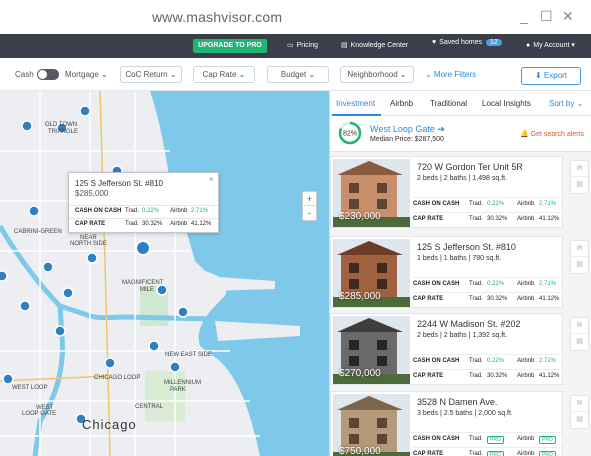 The width and height of the screenshot is (591, 456). I want to click on coc-return-dropdown: CoC Return ⌄, so click(151, 74).